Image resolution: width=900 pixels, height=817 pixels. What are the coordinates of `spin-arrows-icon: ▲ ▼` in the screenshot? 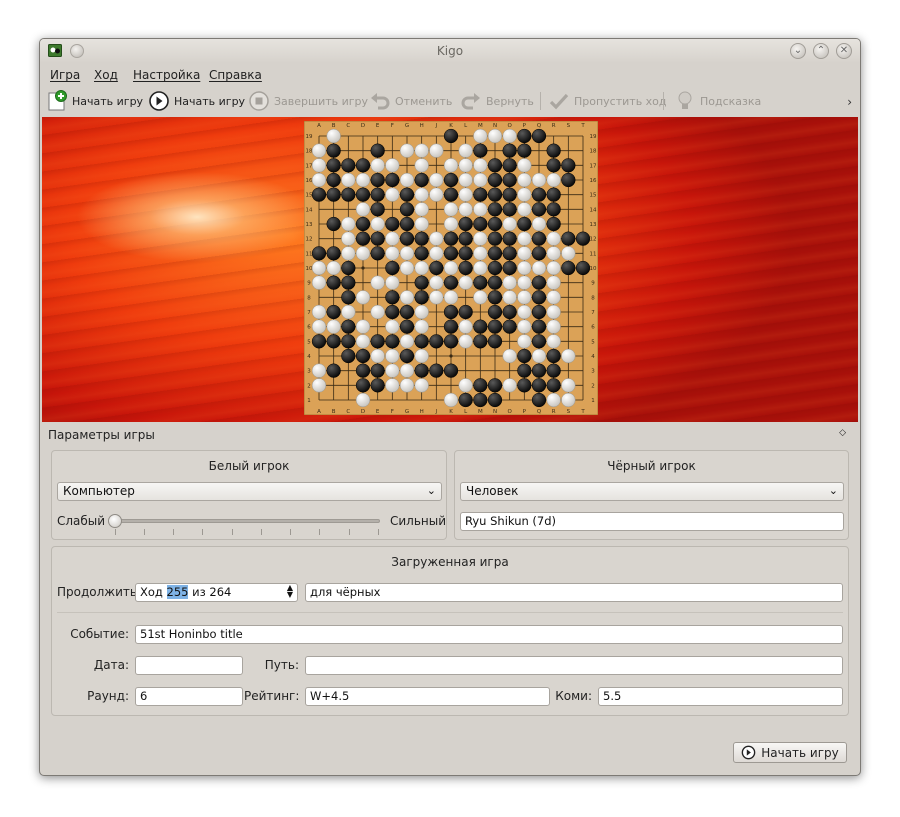 It's located at (290, 591).